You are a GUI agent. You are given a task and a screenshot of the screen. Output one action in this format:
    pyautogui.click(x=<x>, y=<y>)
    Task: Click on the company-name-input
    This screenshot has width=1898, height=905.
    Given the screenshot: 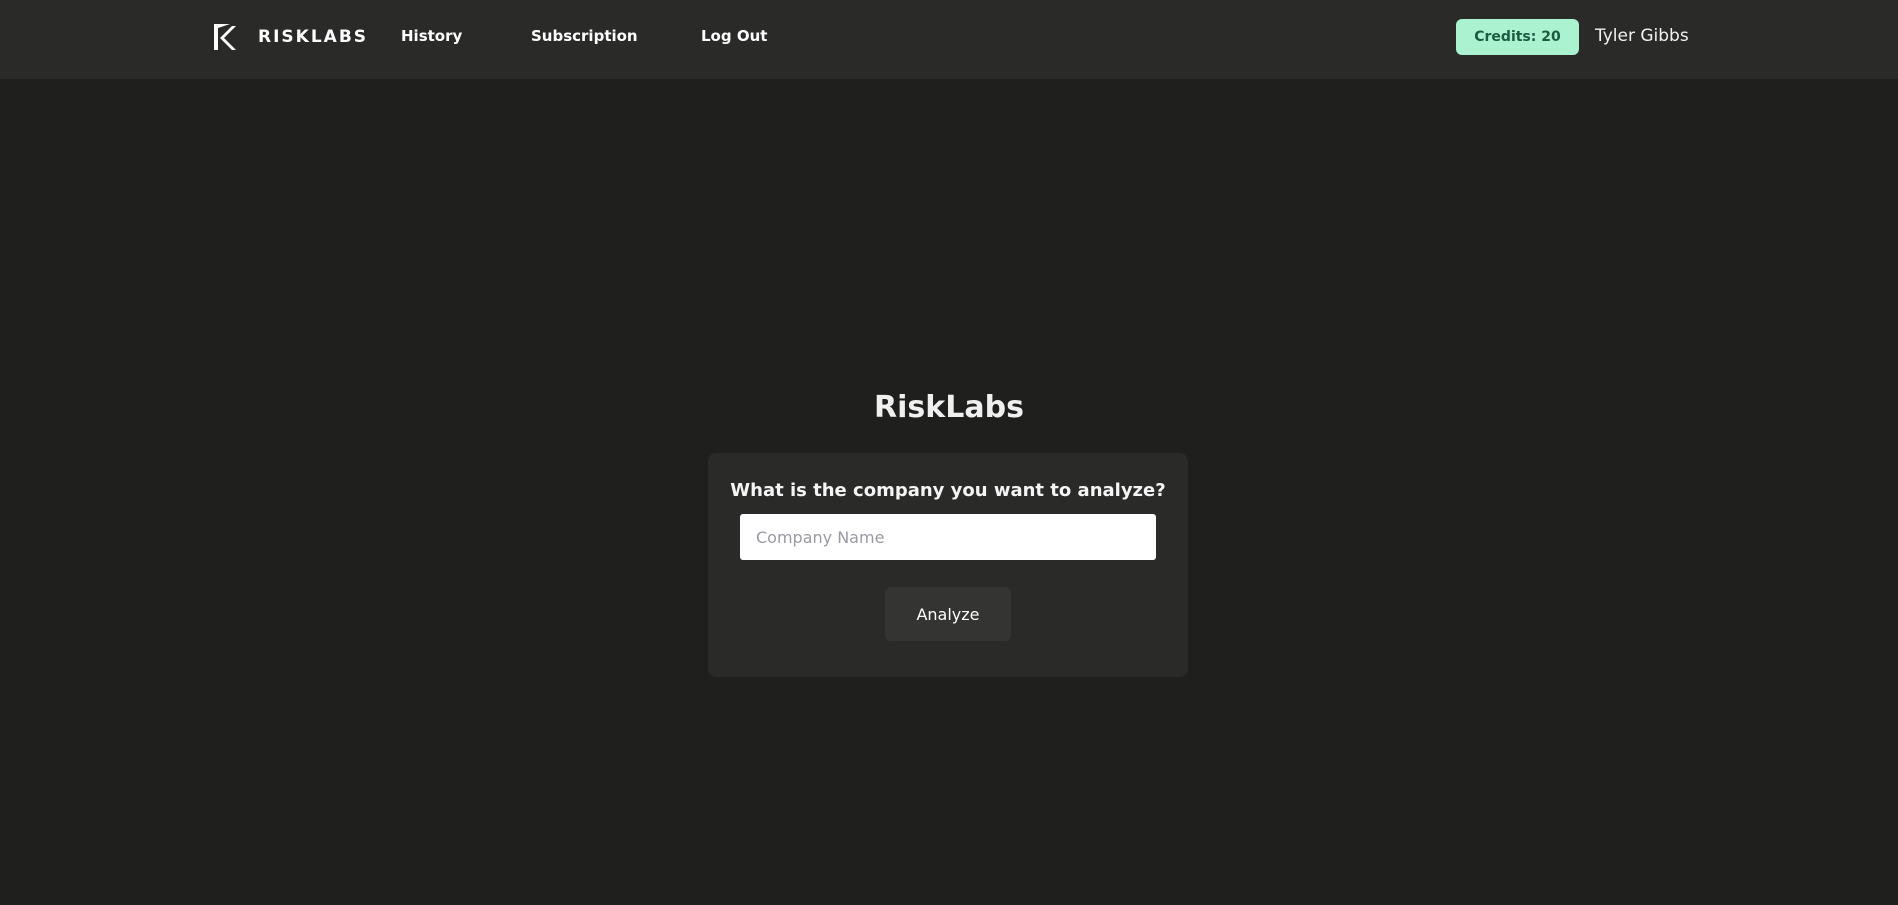 What is the action you would take?
    pyautogui.click(x=948, y=537)
    